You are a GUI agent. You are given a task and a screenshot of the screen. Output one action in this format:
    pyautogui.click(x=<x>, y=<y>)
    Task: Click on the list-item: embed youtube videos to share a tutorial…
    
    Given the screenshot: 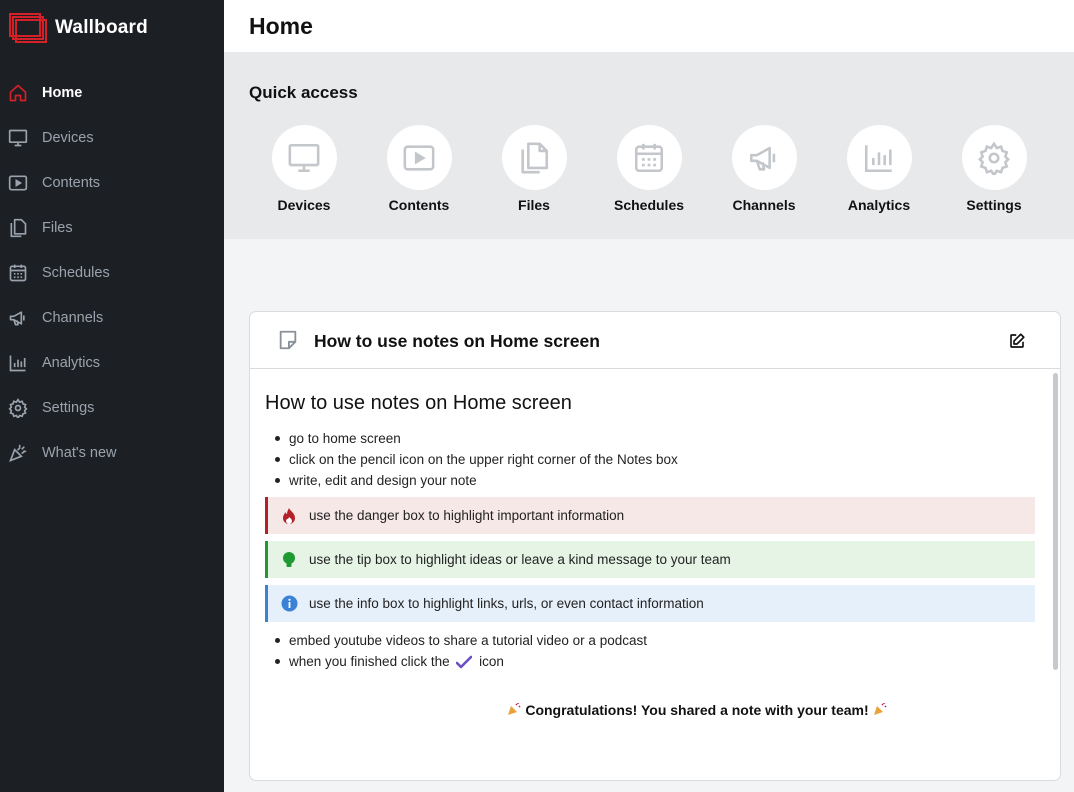 What is the action you would take?
    pyautogui.click(x=461, y=640)
    